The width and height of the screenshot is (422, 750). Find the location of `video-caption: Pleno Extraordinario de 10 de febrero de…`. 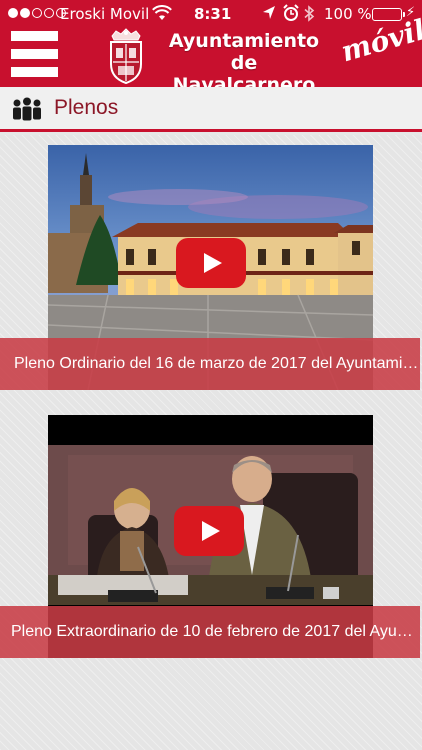

video-caption: Pleno Extraordinario de 10 de febrero de… is located at coordinates (210, 632).